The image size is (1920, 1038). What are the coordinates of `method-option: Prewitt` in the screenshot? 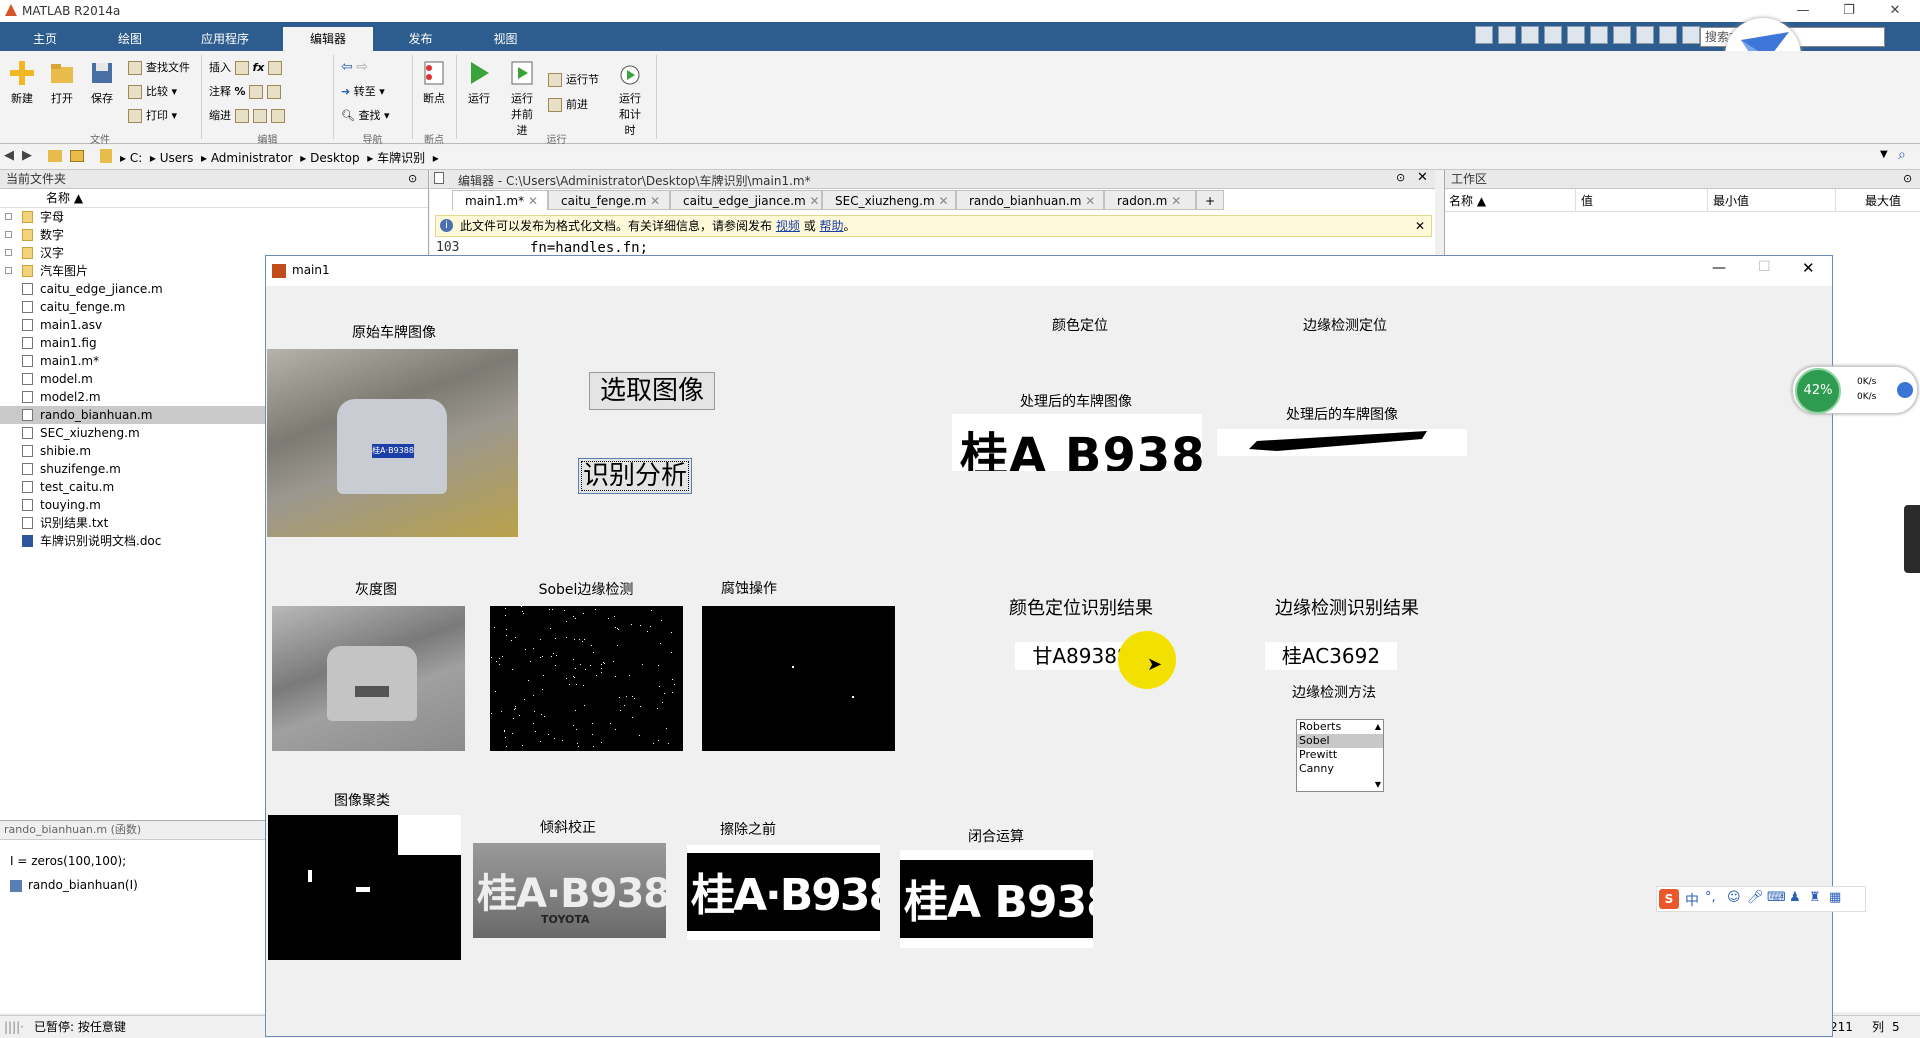 It's located at (1340, 755).